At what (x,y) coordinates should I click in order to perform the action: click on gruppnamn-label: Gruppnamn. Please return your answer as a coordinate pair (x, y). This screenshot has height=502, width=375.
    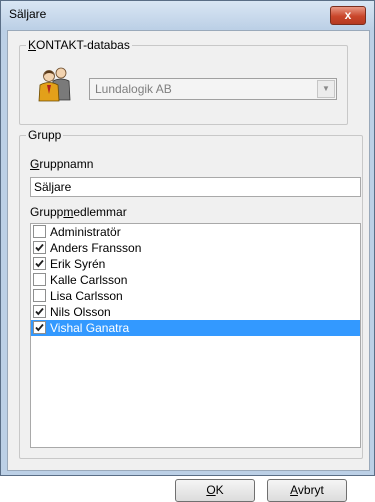
    Looking at the image, I should click on (62, 164).